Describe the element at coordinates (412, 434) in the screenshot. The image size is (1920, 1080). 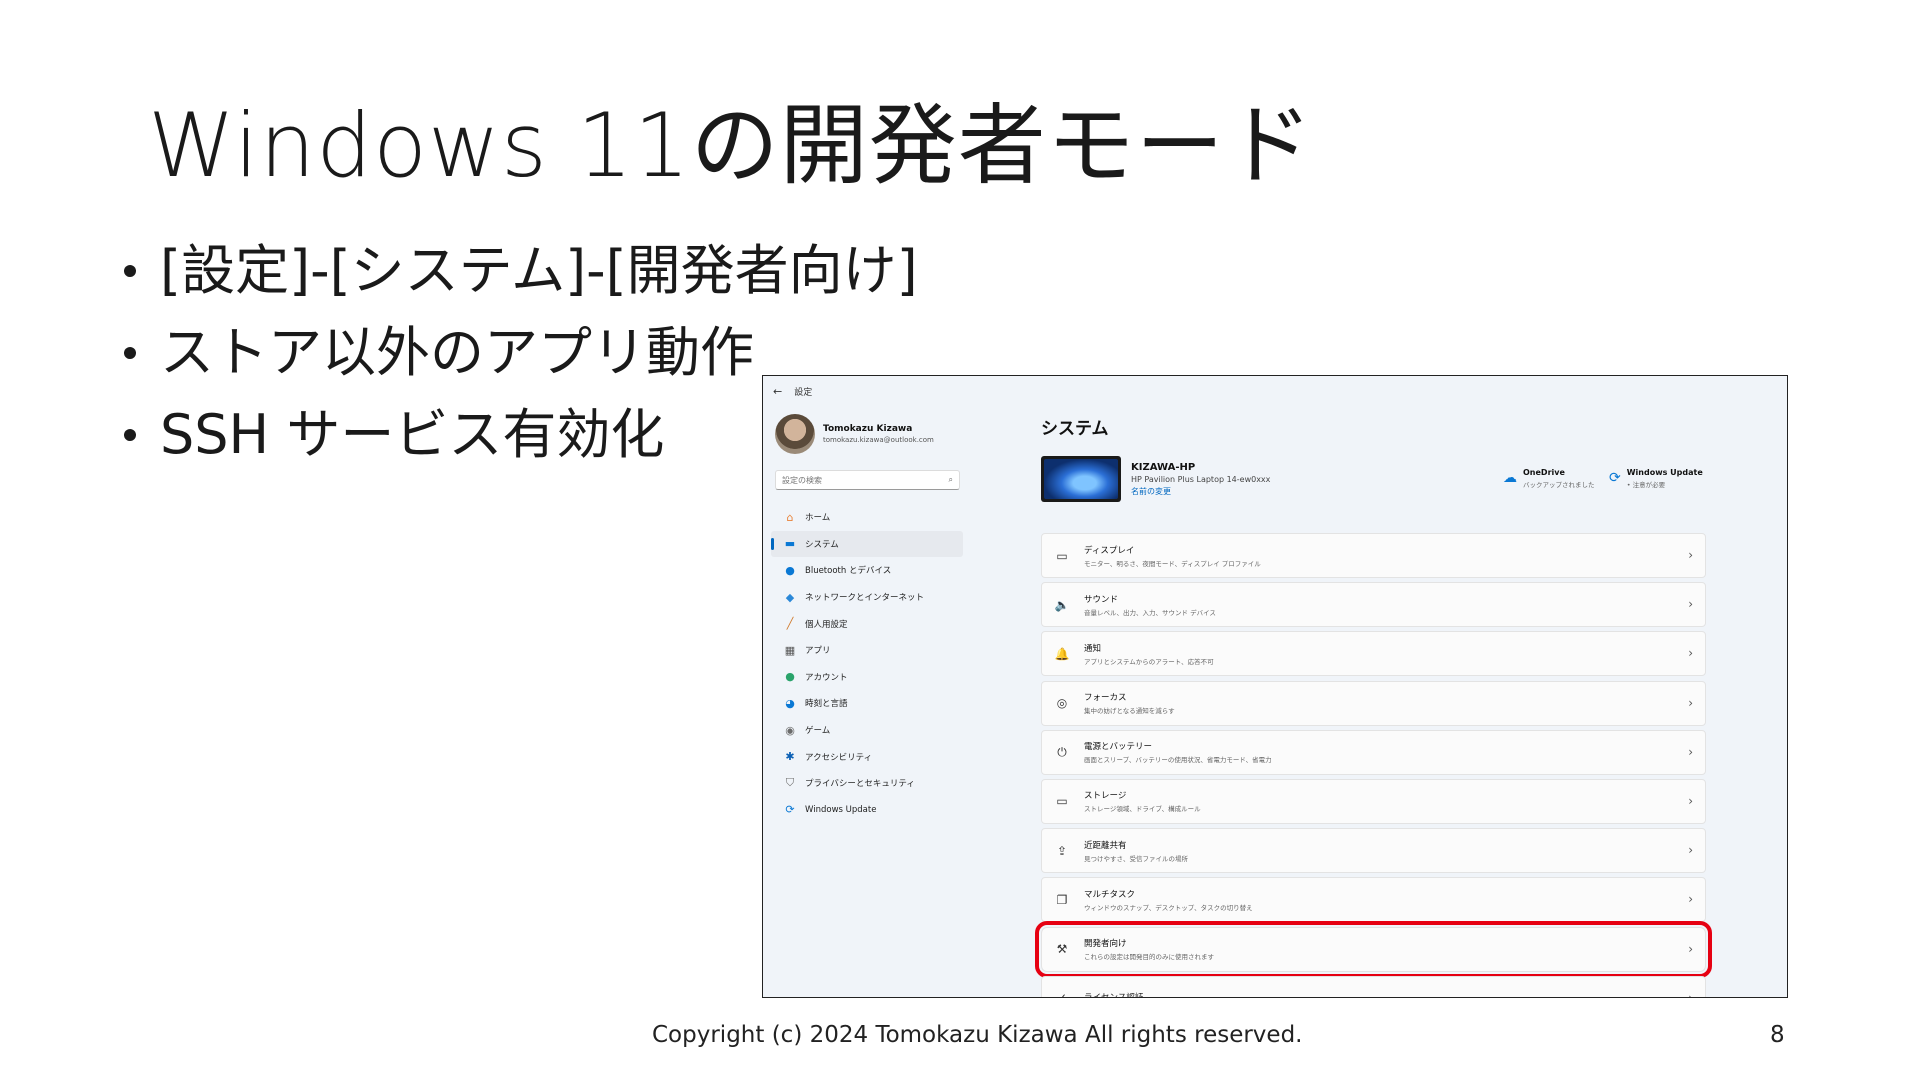
I see `bullet-text: SSH サービス有効化` at that location.